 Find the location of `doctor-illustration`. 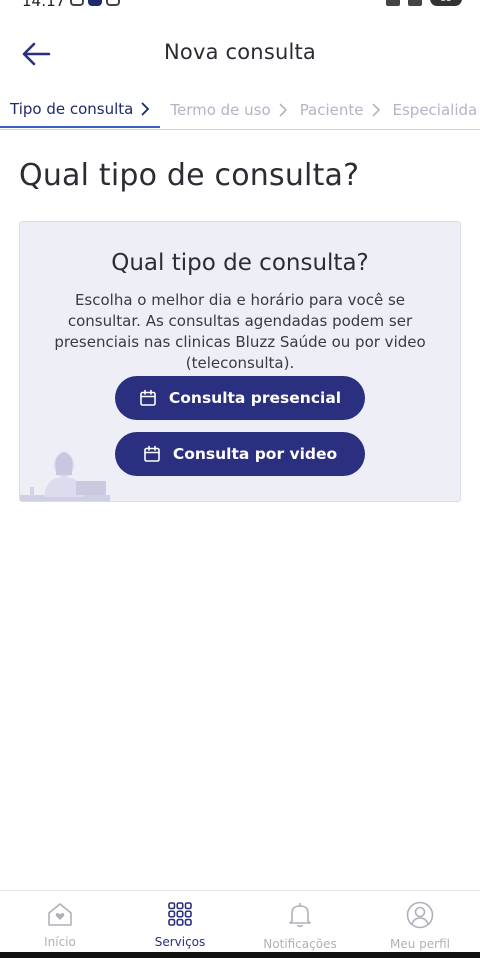

doctor-illustration is located at coordinates (65, 476).